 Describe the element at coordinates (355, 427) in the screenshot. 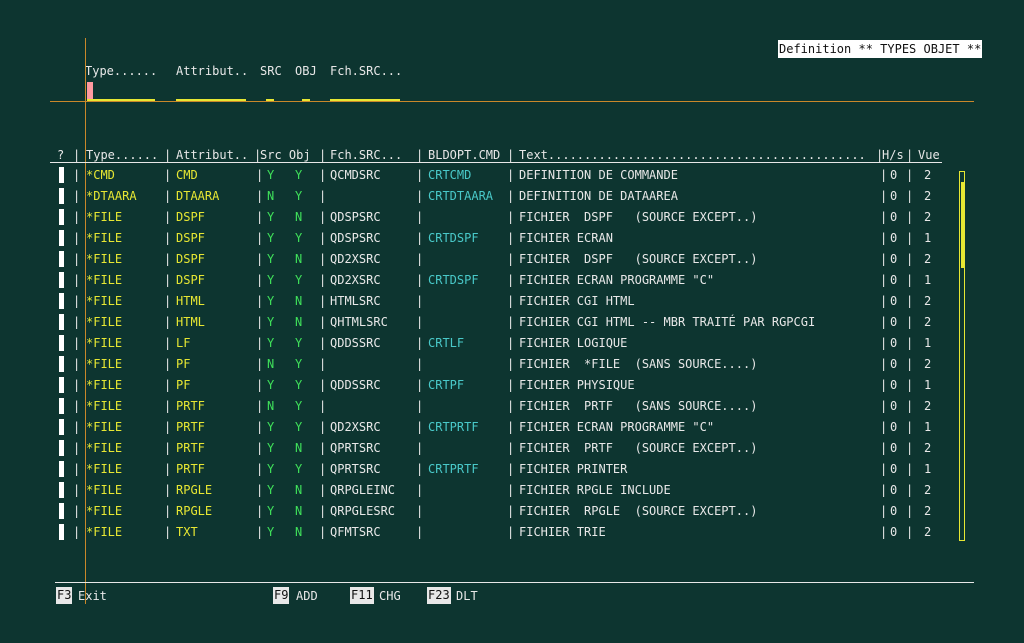

I see `cell-fchsrc: QD2XSRC` at that location.